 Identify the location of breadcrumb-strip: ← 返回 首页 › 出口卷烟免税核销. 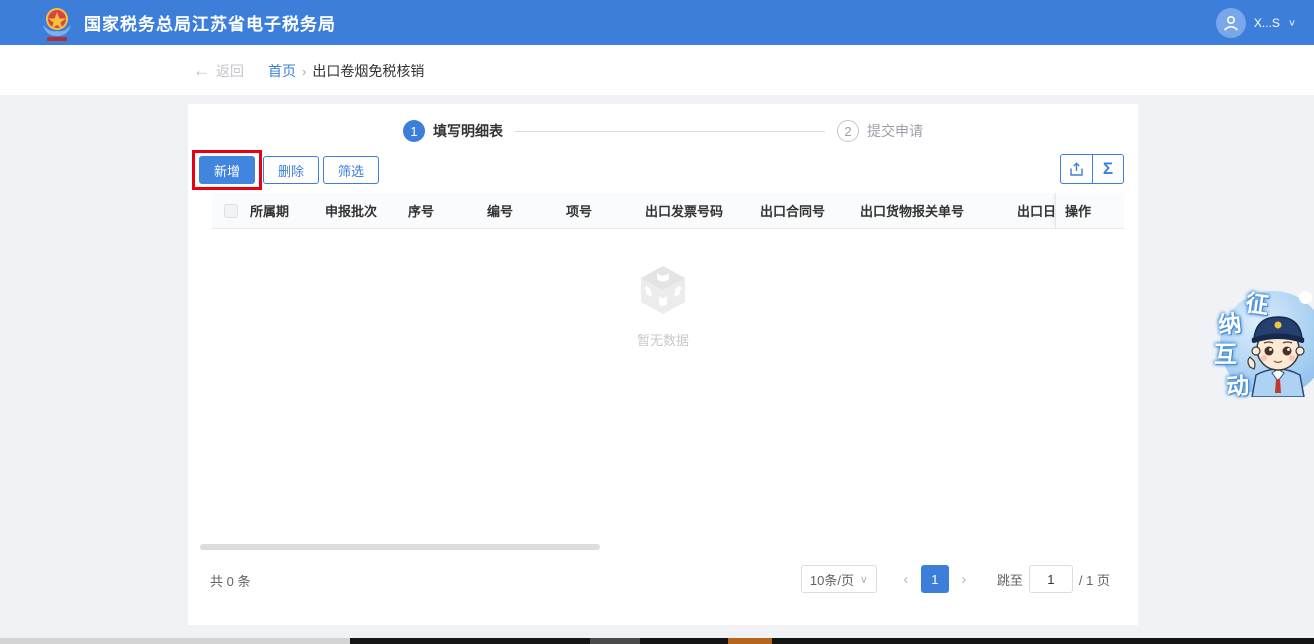
(657, 70).